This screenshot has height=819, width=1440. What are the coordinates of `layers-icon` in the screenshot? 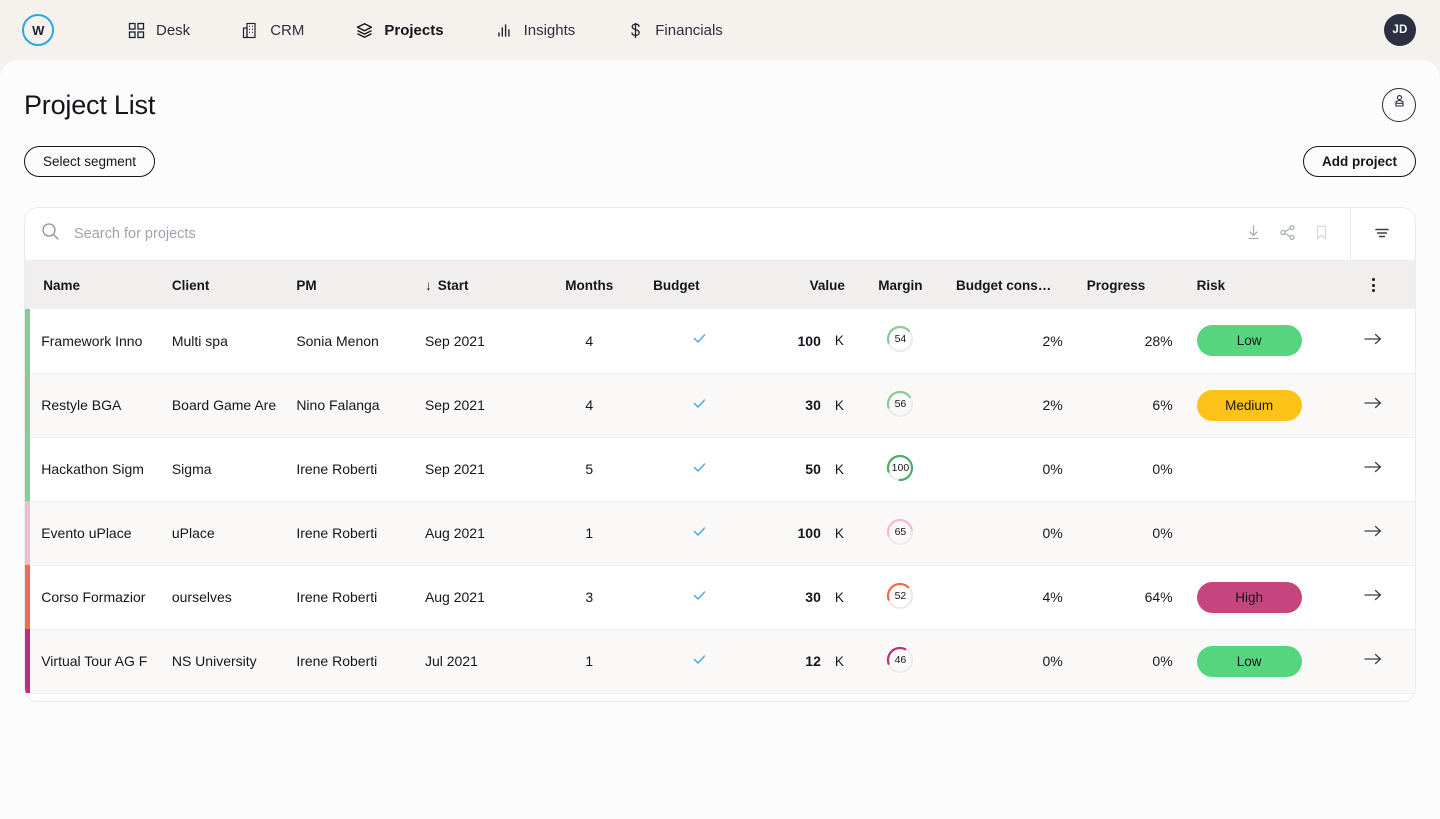 It's located at (364, 30).